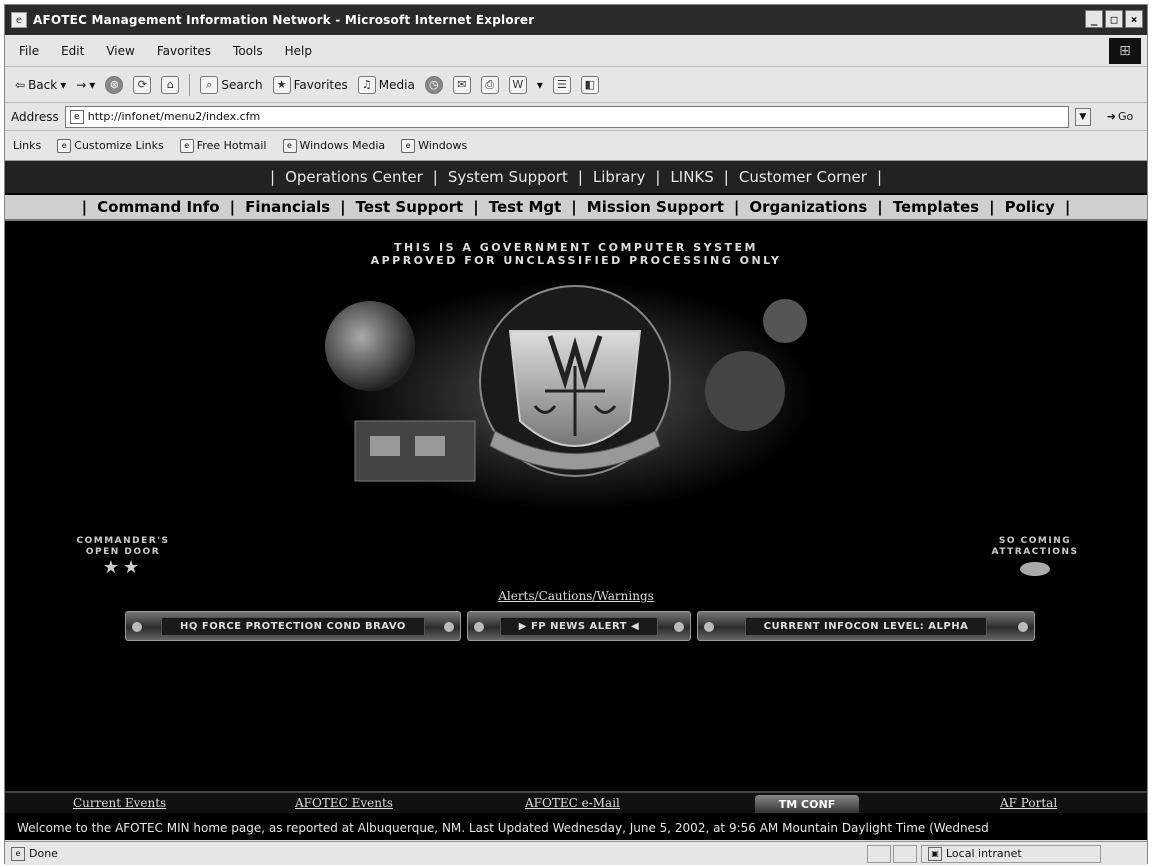 This screenshot has height=867, width=1152. What do you see at coordinates (561, 84) in the screenshot?
I see `discuss-icon: ☰` at bounding box center [561, 84].